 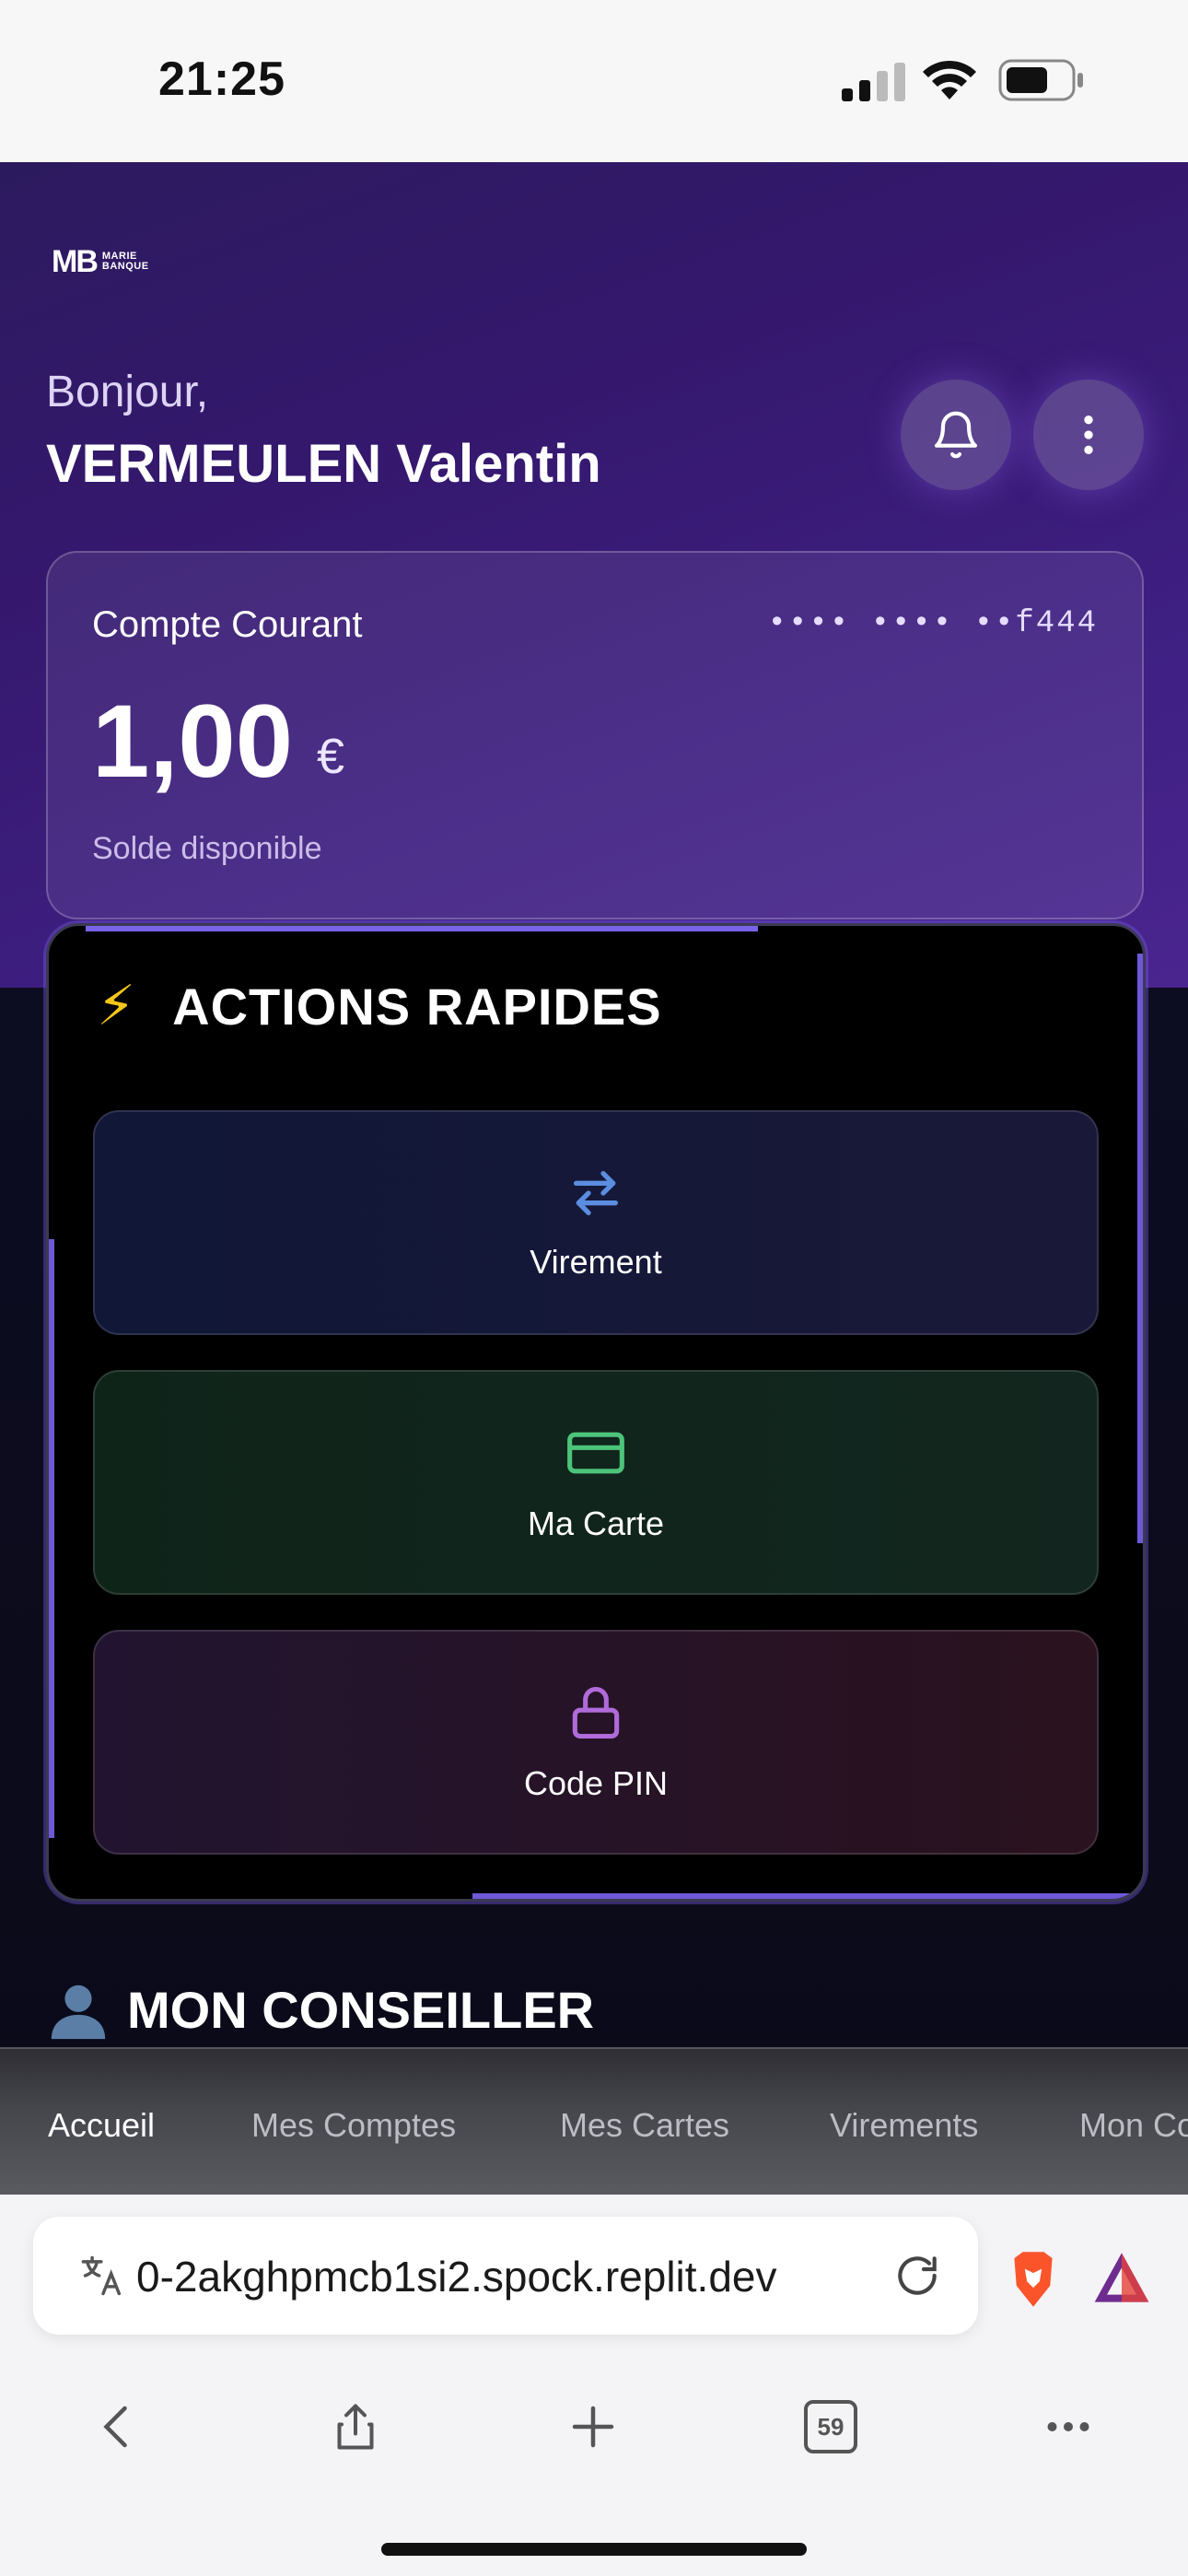 I want to click on home-indicator, so click(x=594, y=2549).